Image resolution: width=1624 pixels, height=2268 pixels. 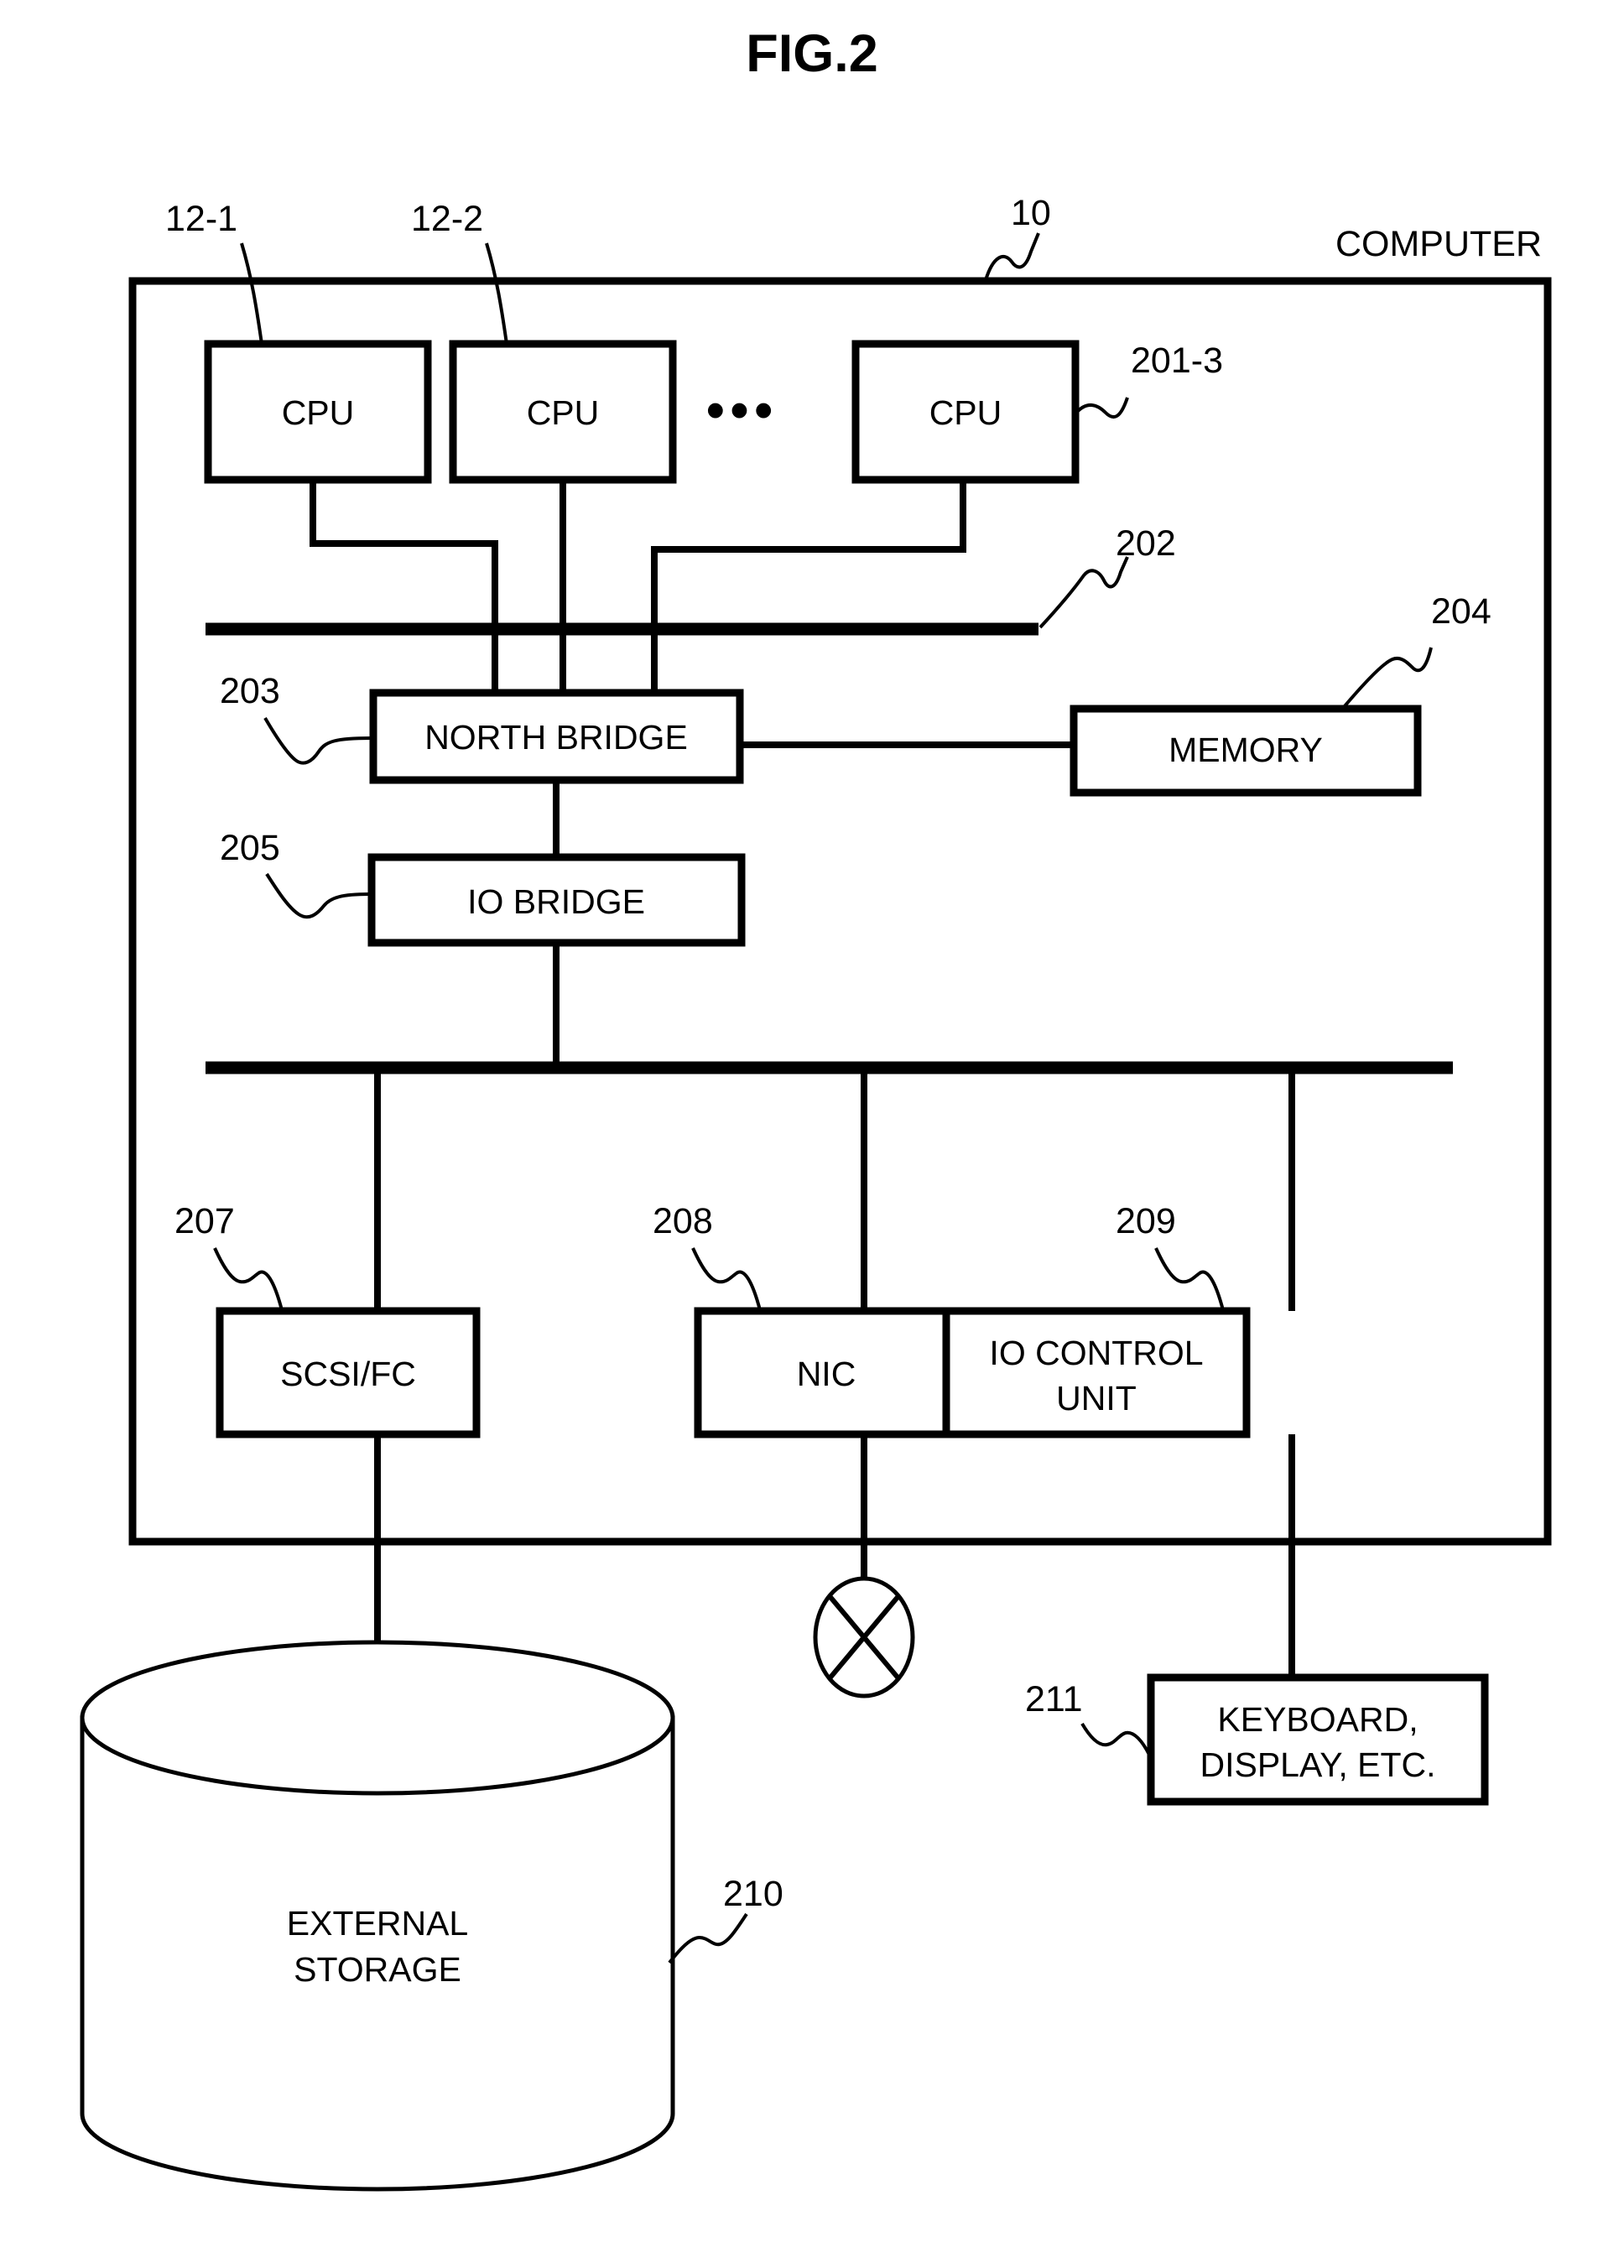 What do you see at coordinates (1189, 1279) in the screenshot?
I see `ref-209-leader-line` at bounding box center [1189, 1279].